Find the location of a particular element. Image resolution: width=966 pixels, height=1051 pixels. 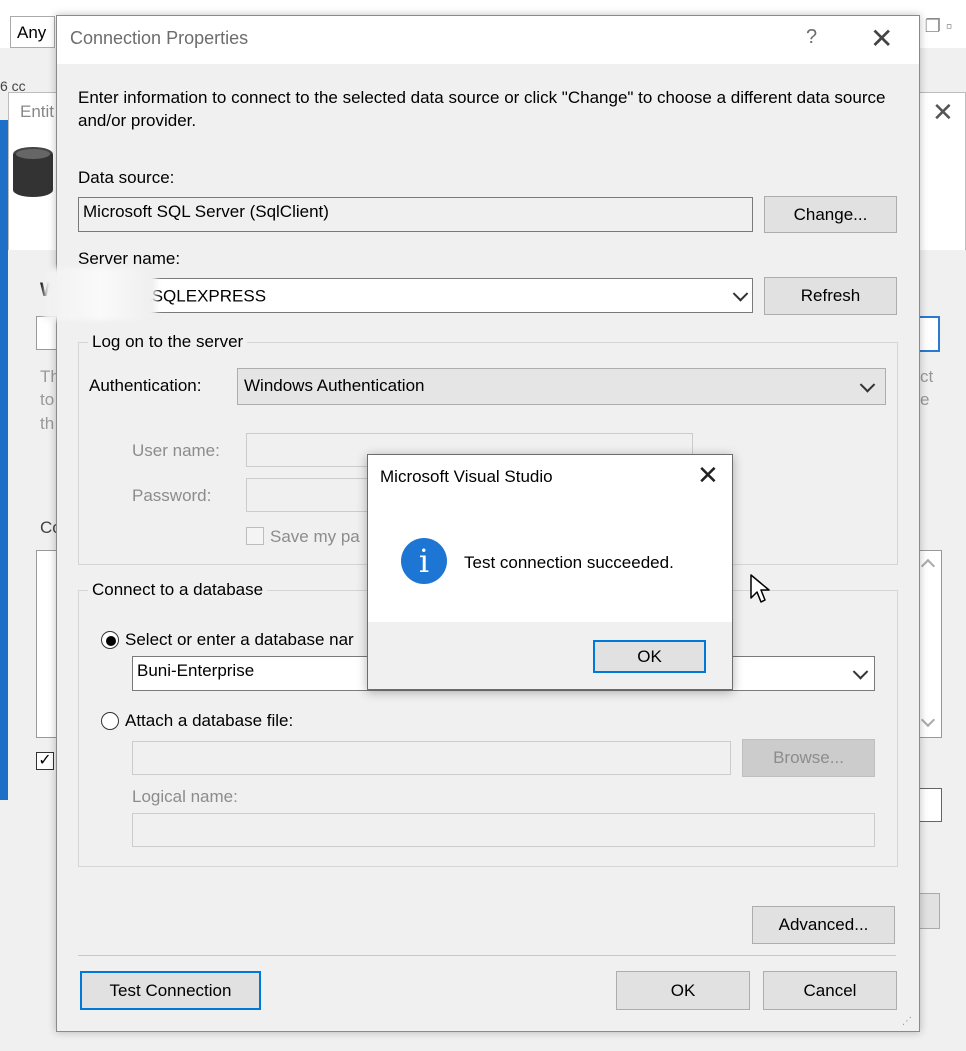

authentication-select: Windows Authentication is located at coordinates (561, 386).